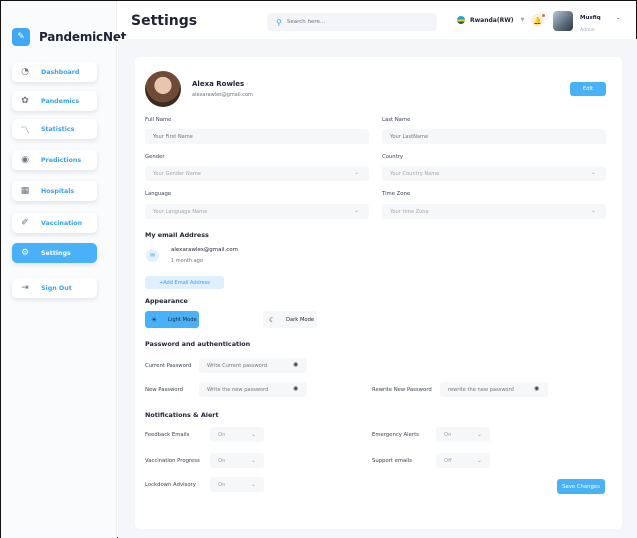  I want to click on mail-icon: ✉, so click(152, 255).